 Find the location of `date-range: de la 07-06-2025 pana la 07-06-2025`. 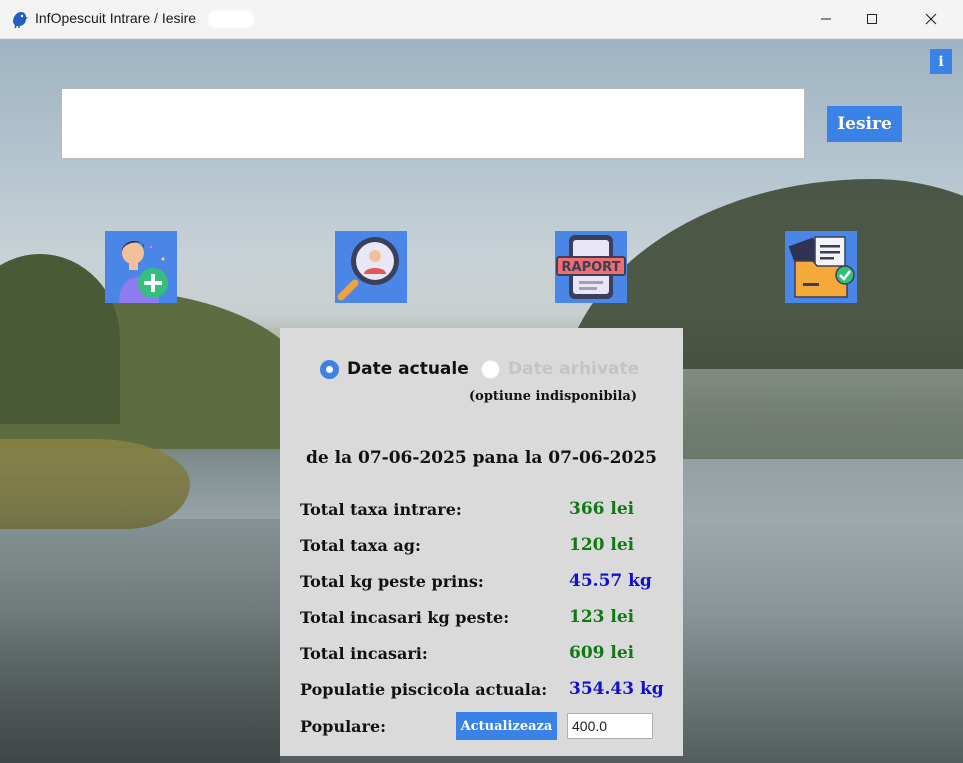

date-range: de la 07-06-2025 pana la 07-06-2025 is located at coordinates (481, 458).